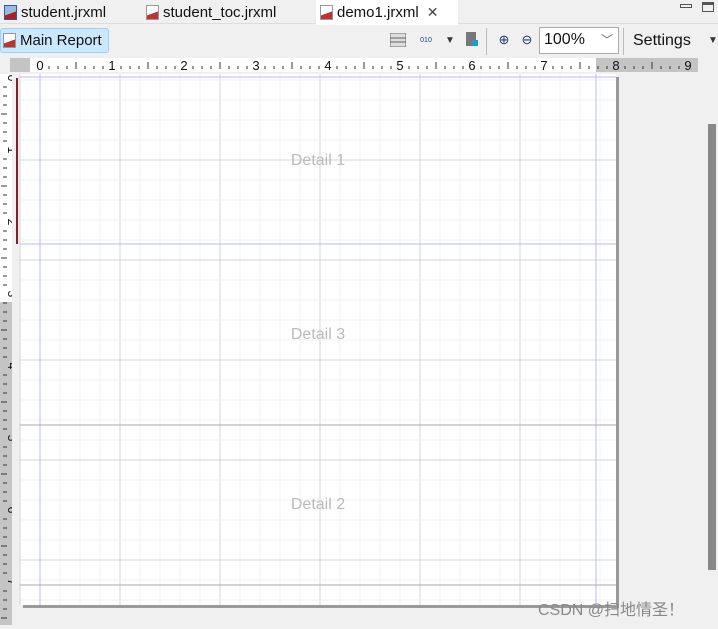 Image resolution: width=718 pixels, height=629 pixels. What do you see at coordinates (686, 6) in the screenshot?
I see `minimize-button` at bounding box center [686, 6].